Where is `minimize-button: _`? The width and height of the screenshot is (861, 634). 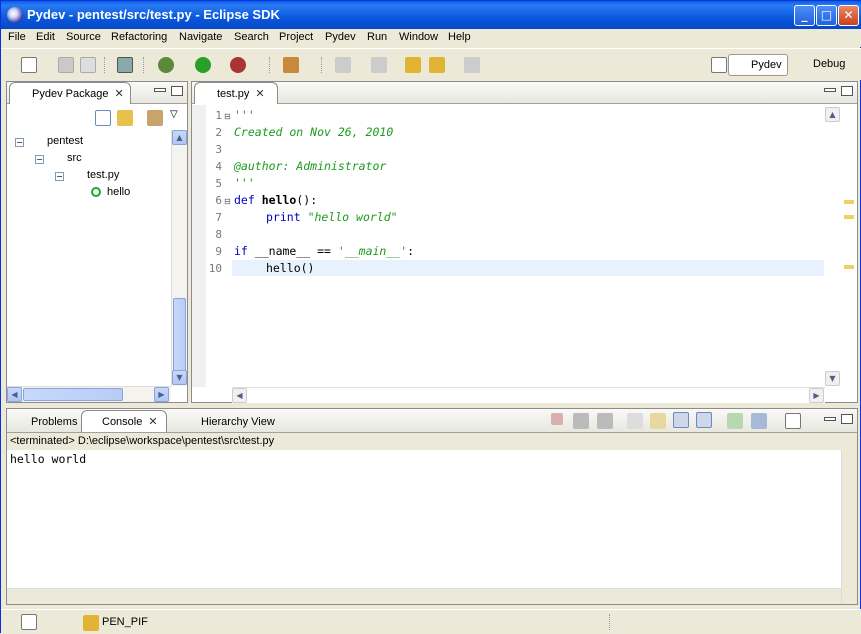
minimize-button: _ is located at coordinates (804, 15).